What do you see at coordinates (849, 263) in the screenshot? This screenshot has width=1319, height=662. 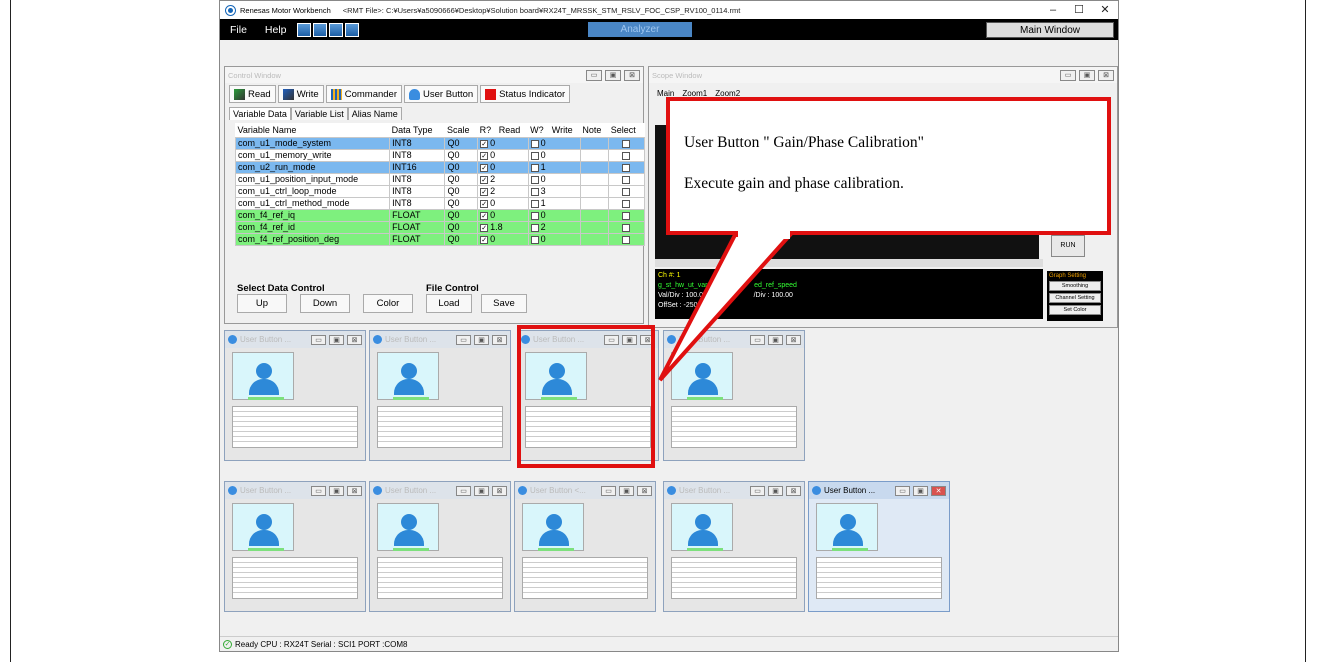 I see `scope-scrollbar` at bounding box center [849, 263].